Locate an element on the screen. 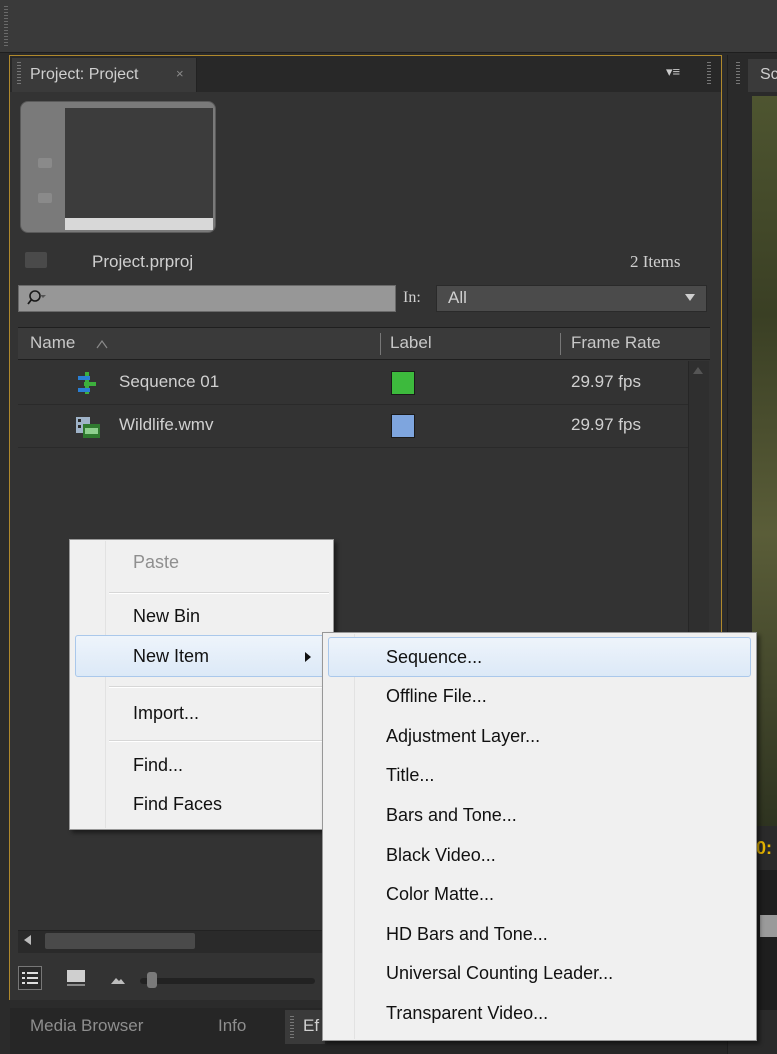  tab-source-label: Sc is located at coordinates (768, 74).